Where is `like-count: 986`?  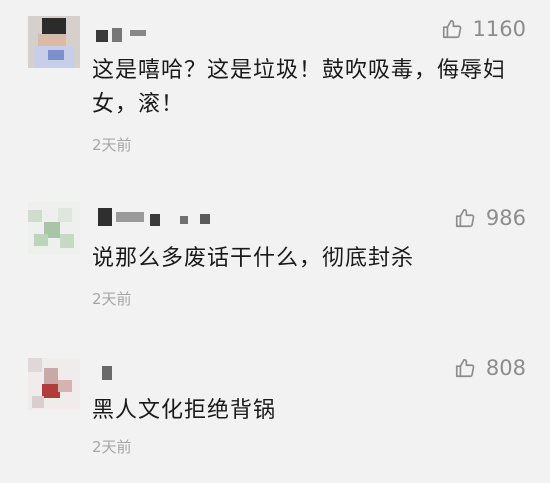 like-count: 986 is located at coordinates (505, 218).